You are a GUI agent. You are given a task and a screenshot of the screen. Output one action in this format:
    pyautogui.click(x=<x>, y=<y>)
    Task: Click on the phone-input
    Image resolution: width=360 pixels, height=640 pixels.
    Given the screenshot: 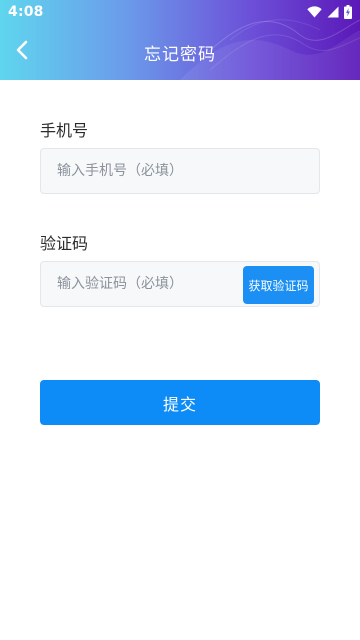 What is the action you would take?
    pyautogui.click(x=182, y=171)
    